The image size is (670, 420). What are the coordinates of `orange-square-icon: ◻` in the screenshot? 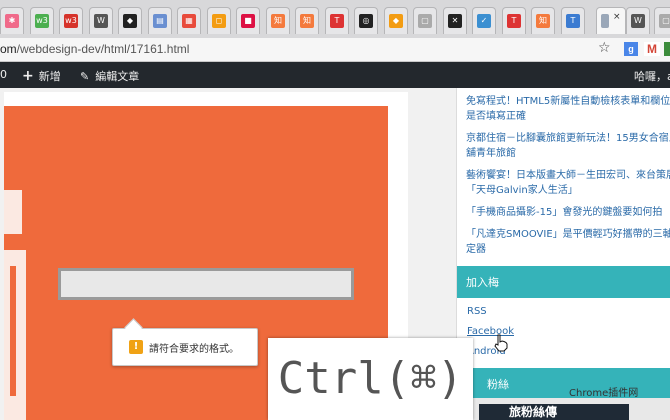 It's located at (219, 21).